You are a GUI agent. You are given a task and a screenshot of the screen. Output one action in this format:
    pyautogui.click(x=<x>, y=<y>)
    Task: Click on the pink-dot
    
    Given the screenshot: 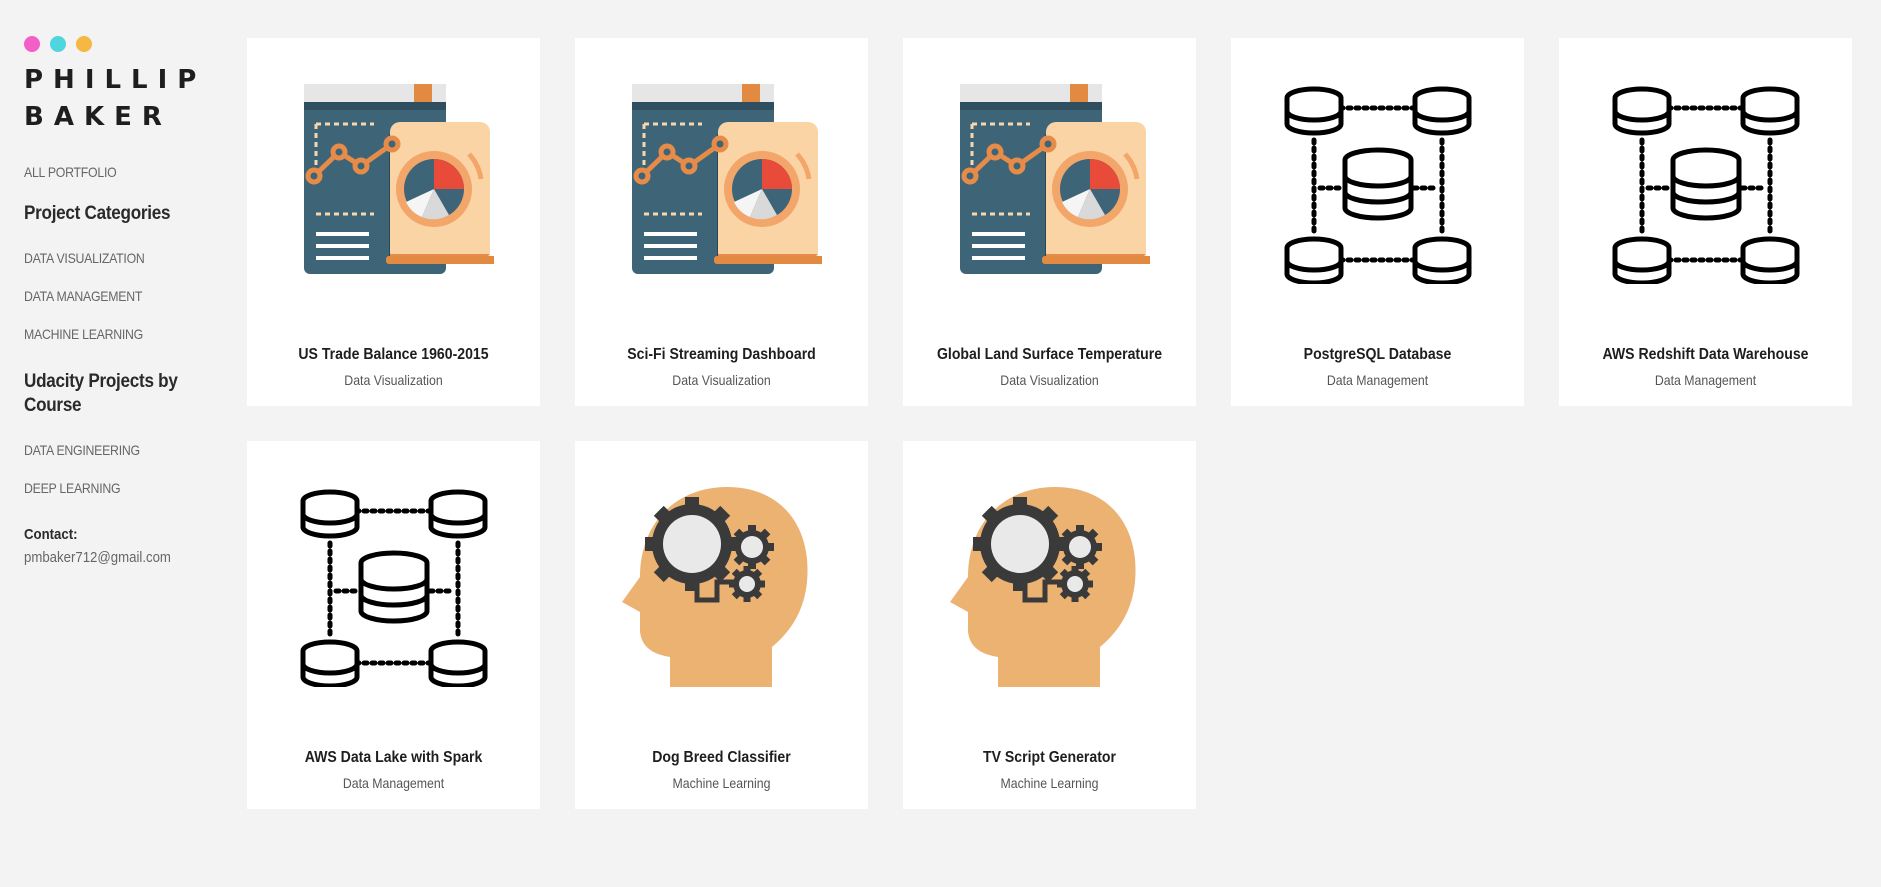 What is the action you would take?
    pyautogui.click(x=32, y=44)
    